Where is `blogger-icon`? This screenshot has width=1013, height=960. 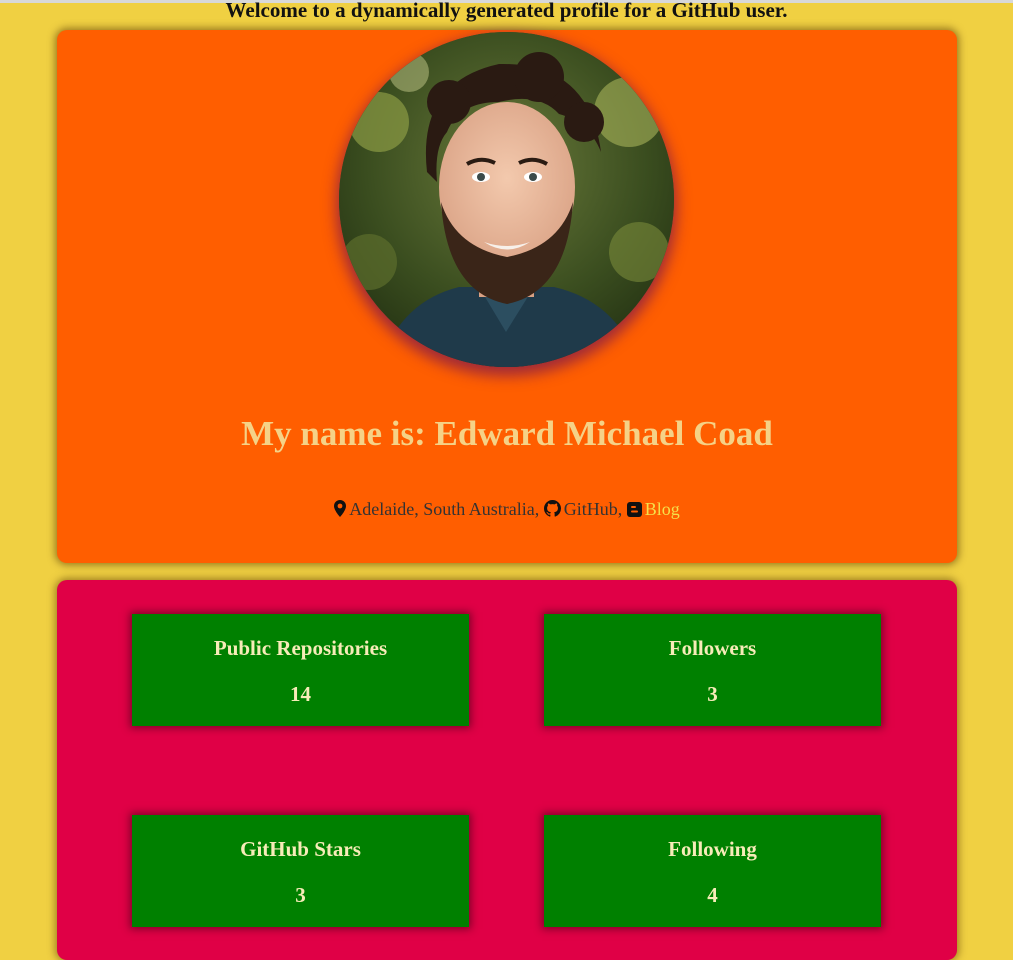
blogger-icon is located at coordinates (634, 511).